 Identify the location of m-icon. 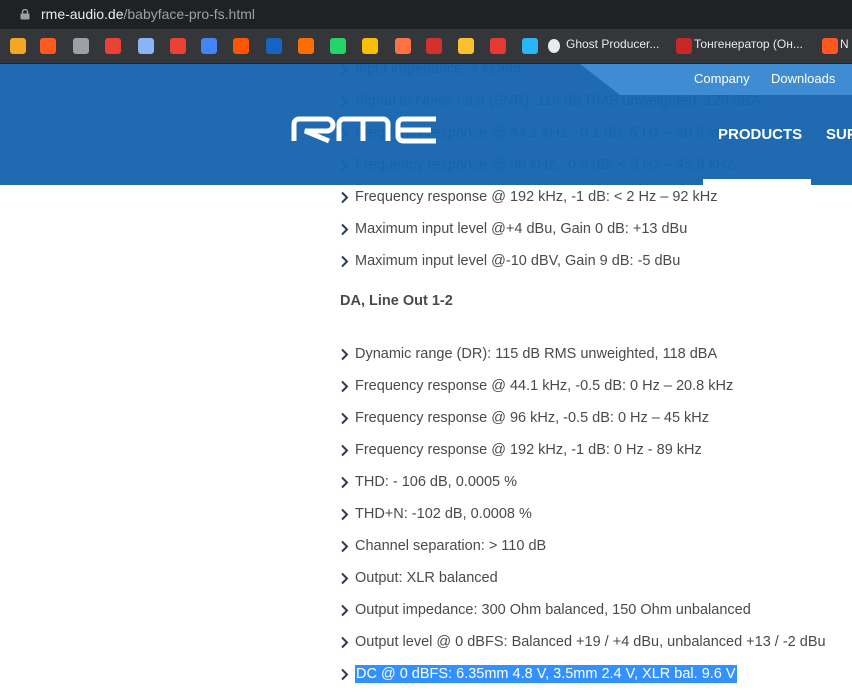
(466, 46).